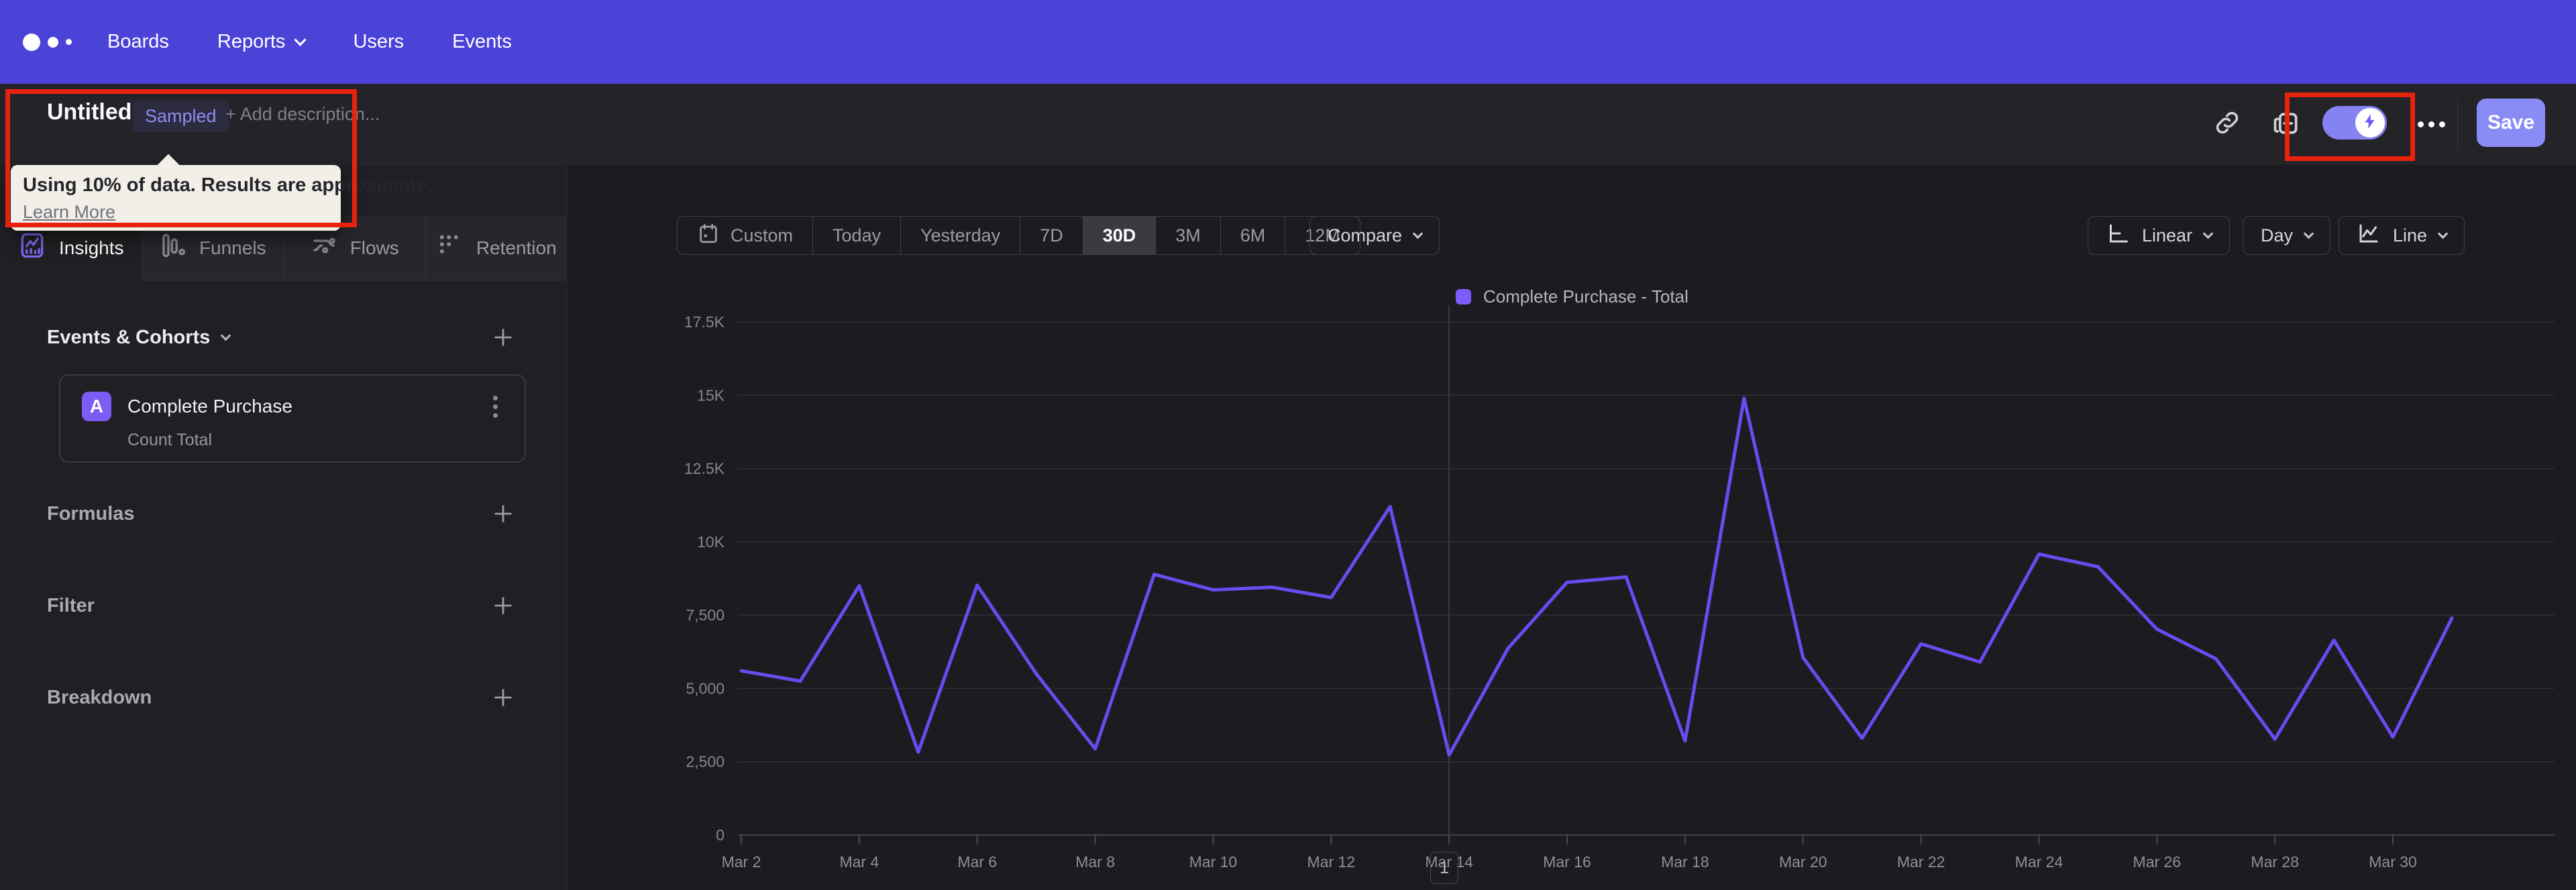 This screenshot has width=2576, height=890. Describe the element at coordinates (503, 697) in the screenshot. I see `add-breakdown-button` at that location.